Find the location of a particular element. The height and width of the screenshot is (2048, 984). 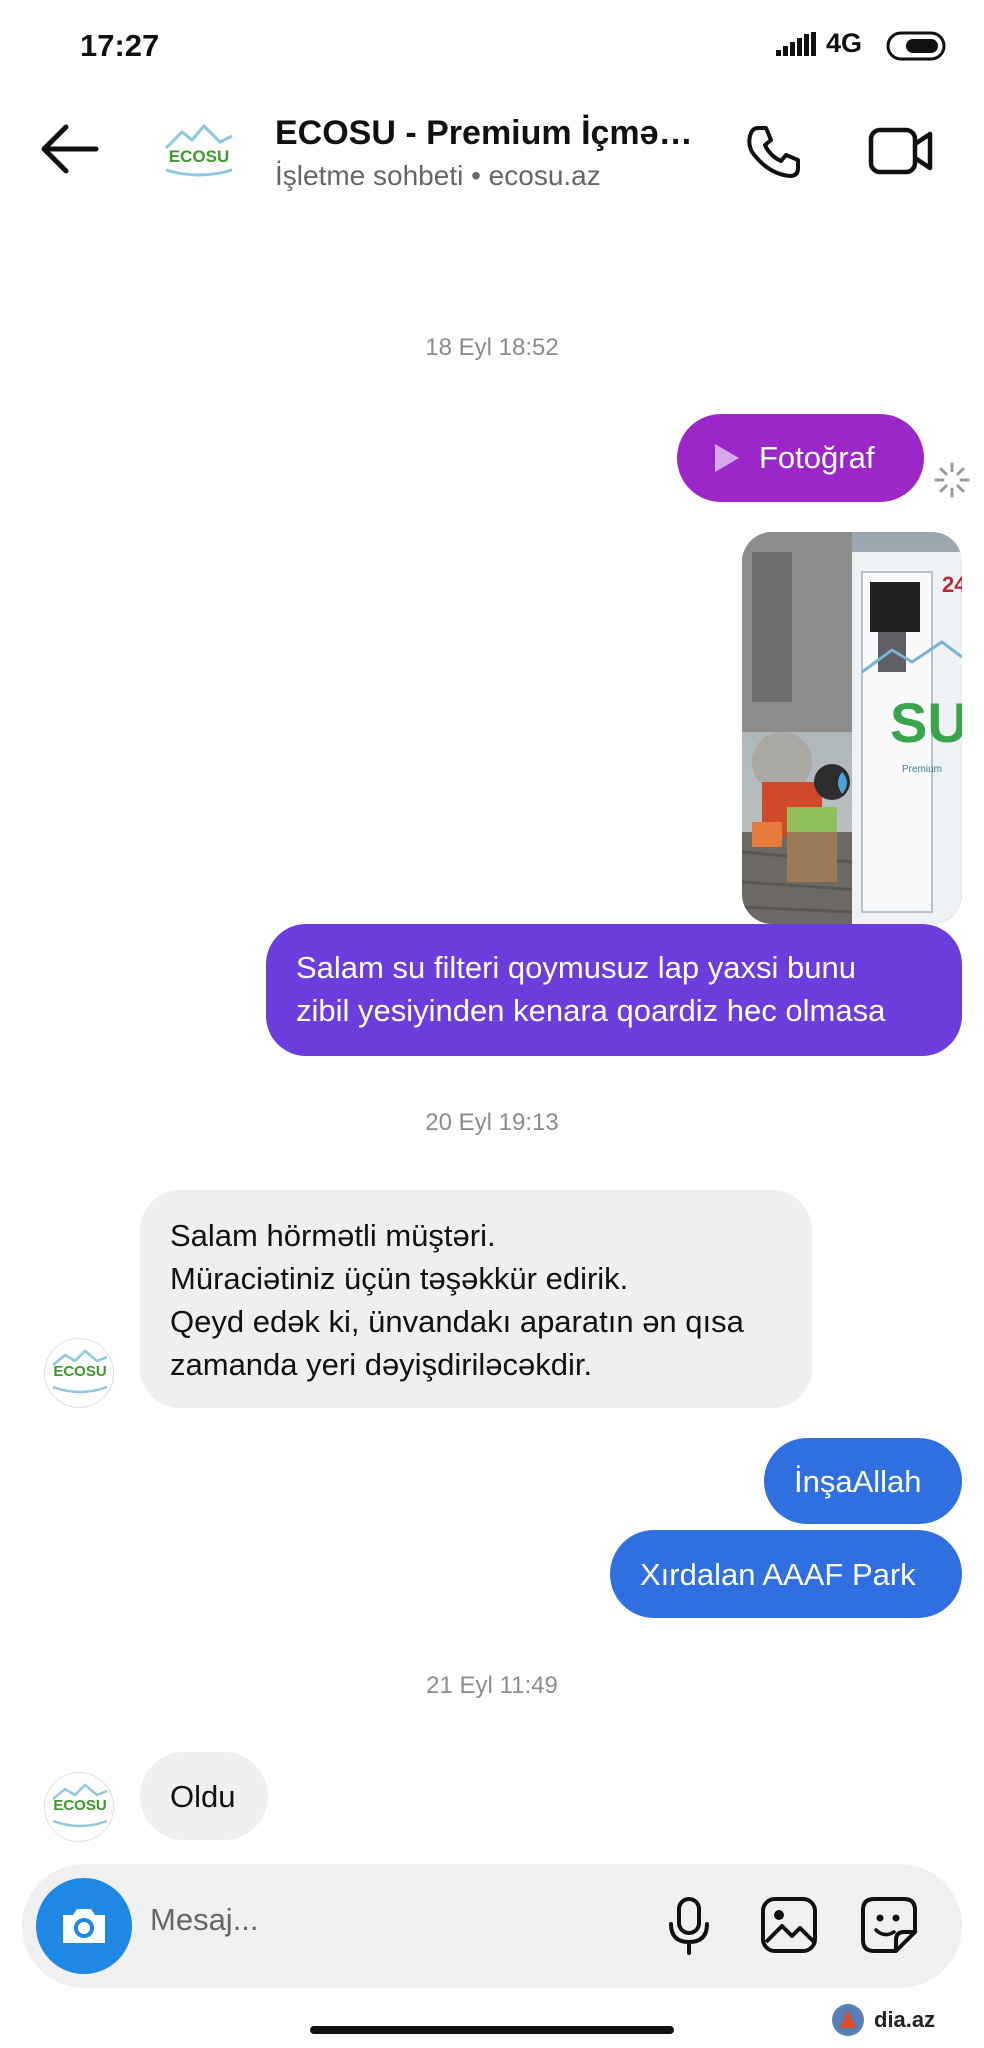

message-line: Müraciətiniz üçün təşəkkür edirik. is located at coordinates (399, 1278).